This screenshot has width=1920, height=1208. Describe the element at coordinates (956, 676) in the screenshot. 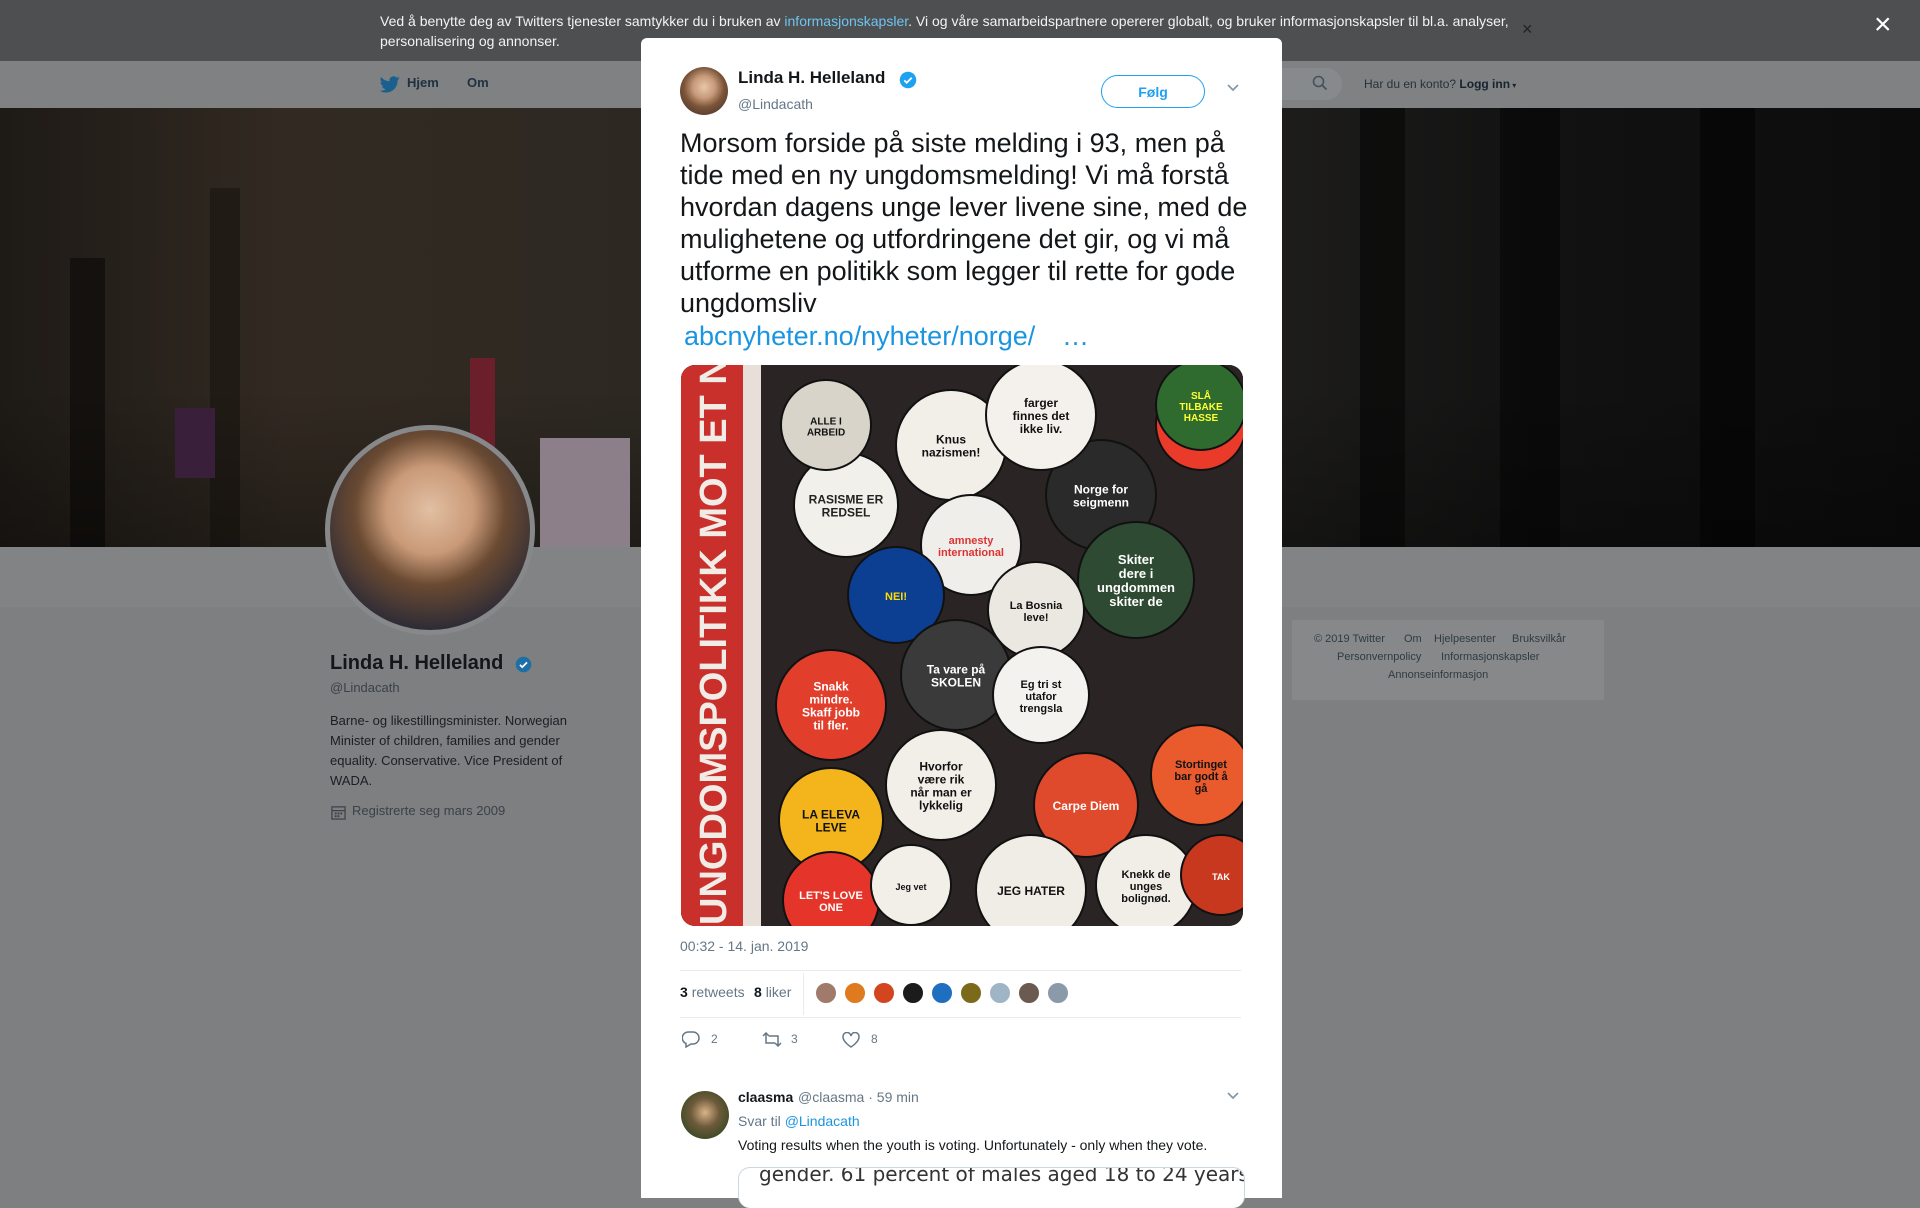

I see `pin-button-label: Ta vare på SKOLEN` at that location.